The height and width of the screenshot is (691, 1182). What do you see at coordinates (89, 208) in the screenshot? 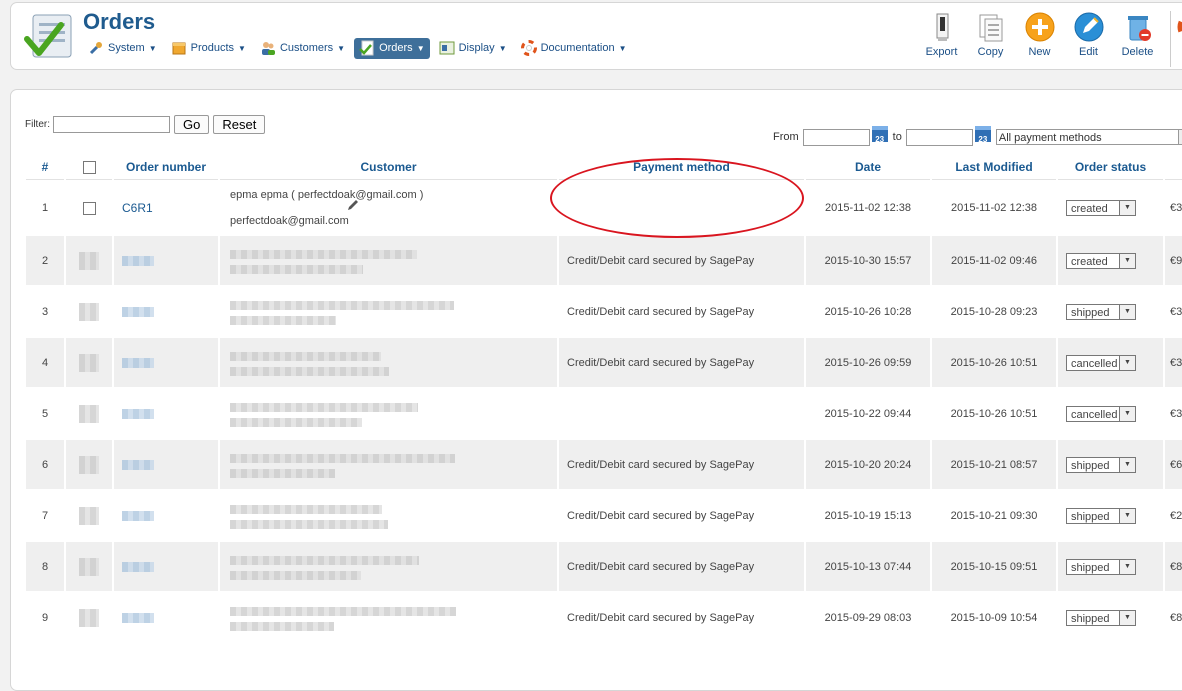
I see `row-checkbox` at bounding box center [89, 208].